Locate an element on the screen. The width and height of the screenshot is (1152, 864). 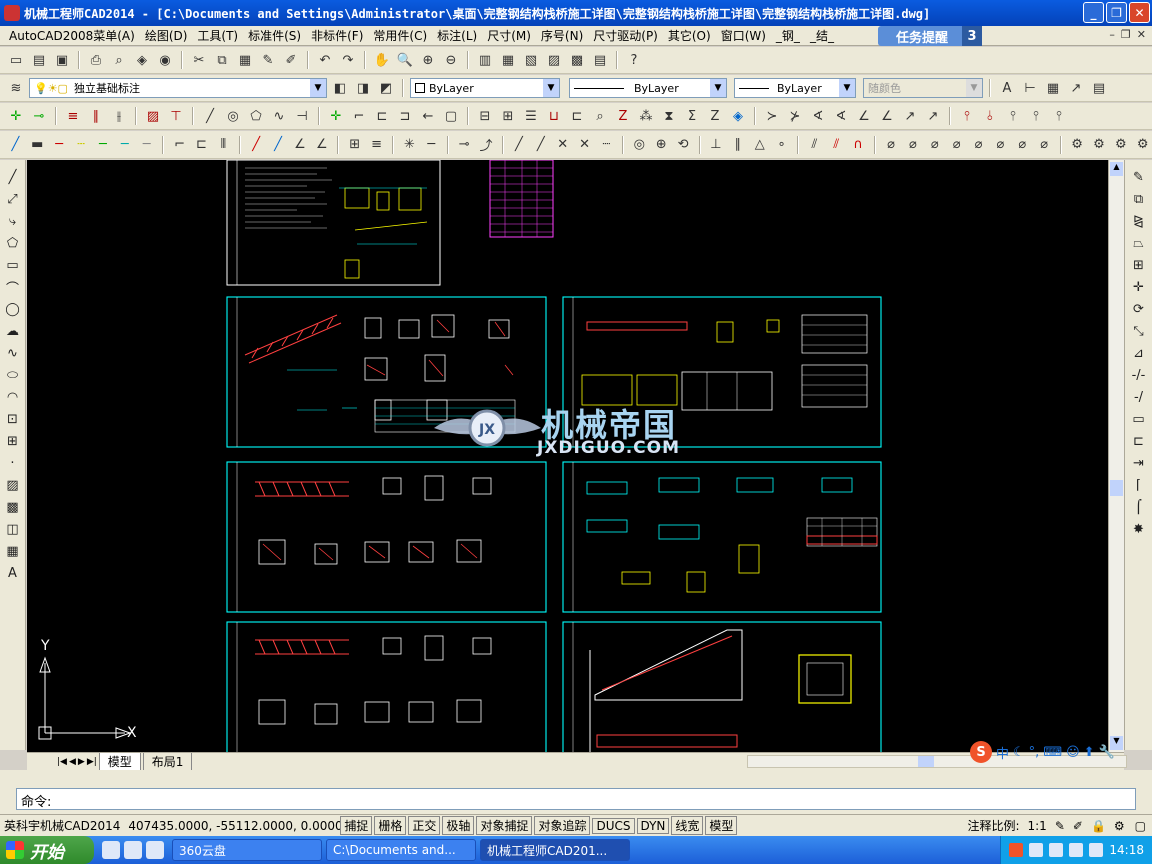
weld-symbol-icon: ⫯ is located at coordinates (967, 116).